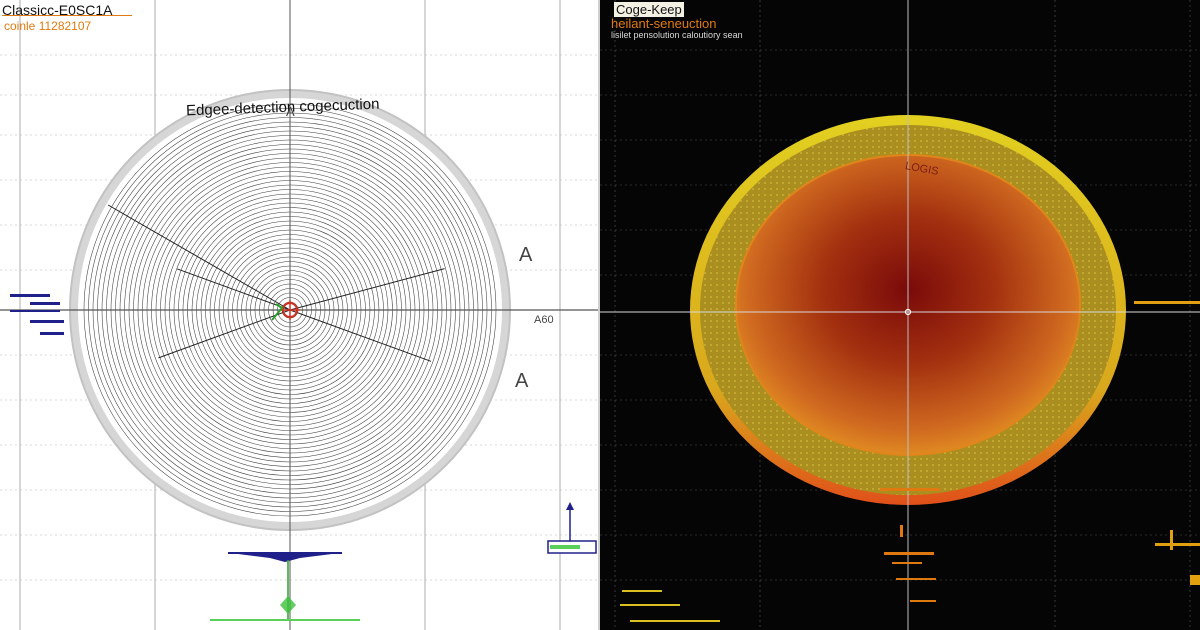 The image size is (1200, 630). Describe the element at coordinates (677, 35) in the screenshot. I see `right-panel-subtitle-2: lisilet pensolution caloutiory sean` at that location.